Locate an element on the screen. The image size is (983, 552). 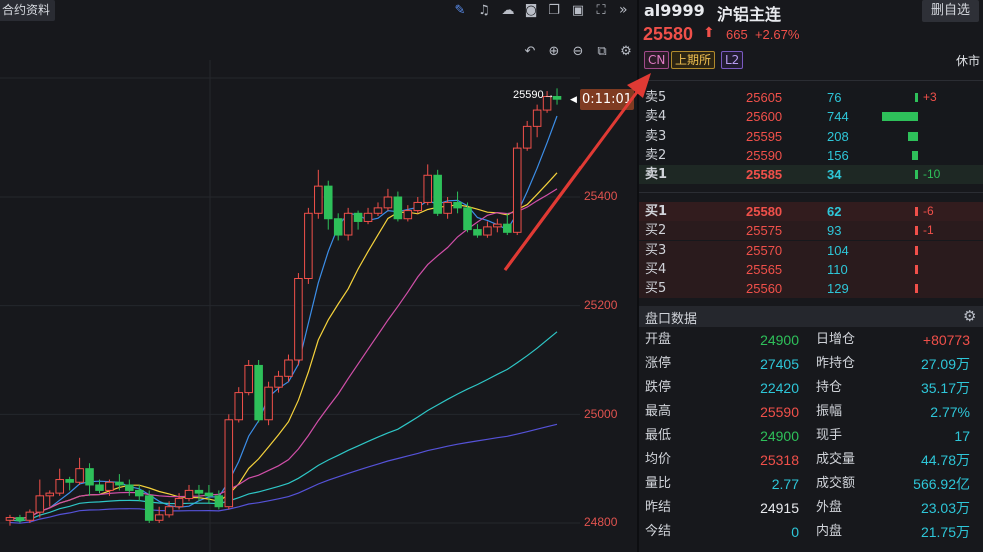
ask-level-label: 卖2 is located at coordinates (656, 155).